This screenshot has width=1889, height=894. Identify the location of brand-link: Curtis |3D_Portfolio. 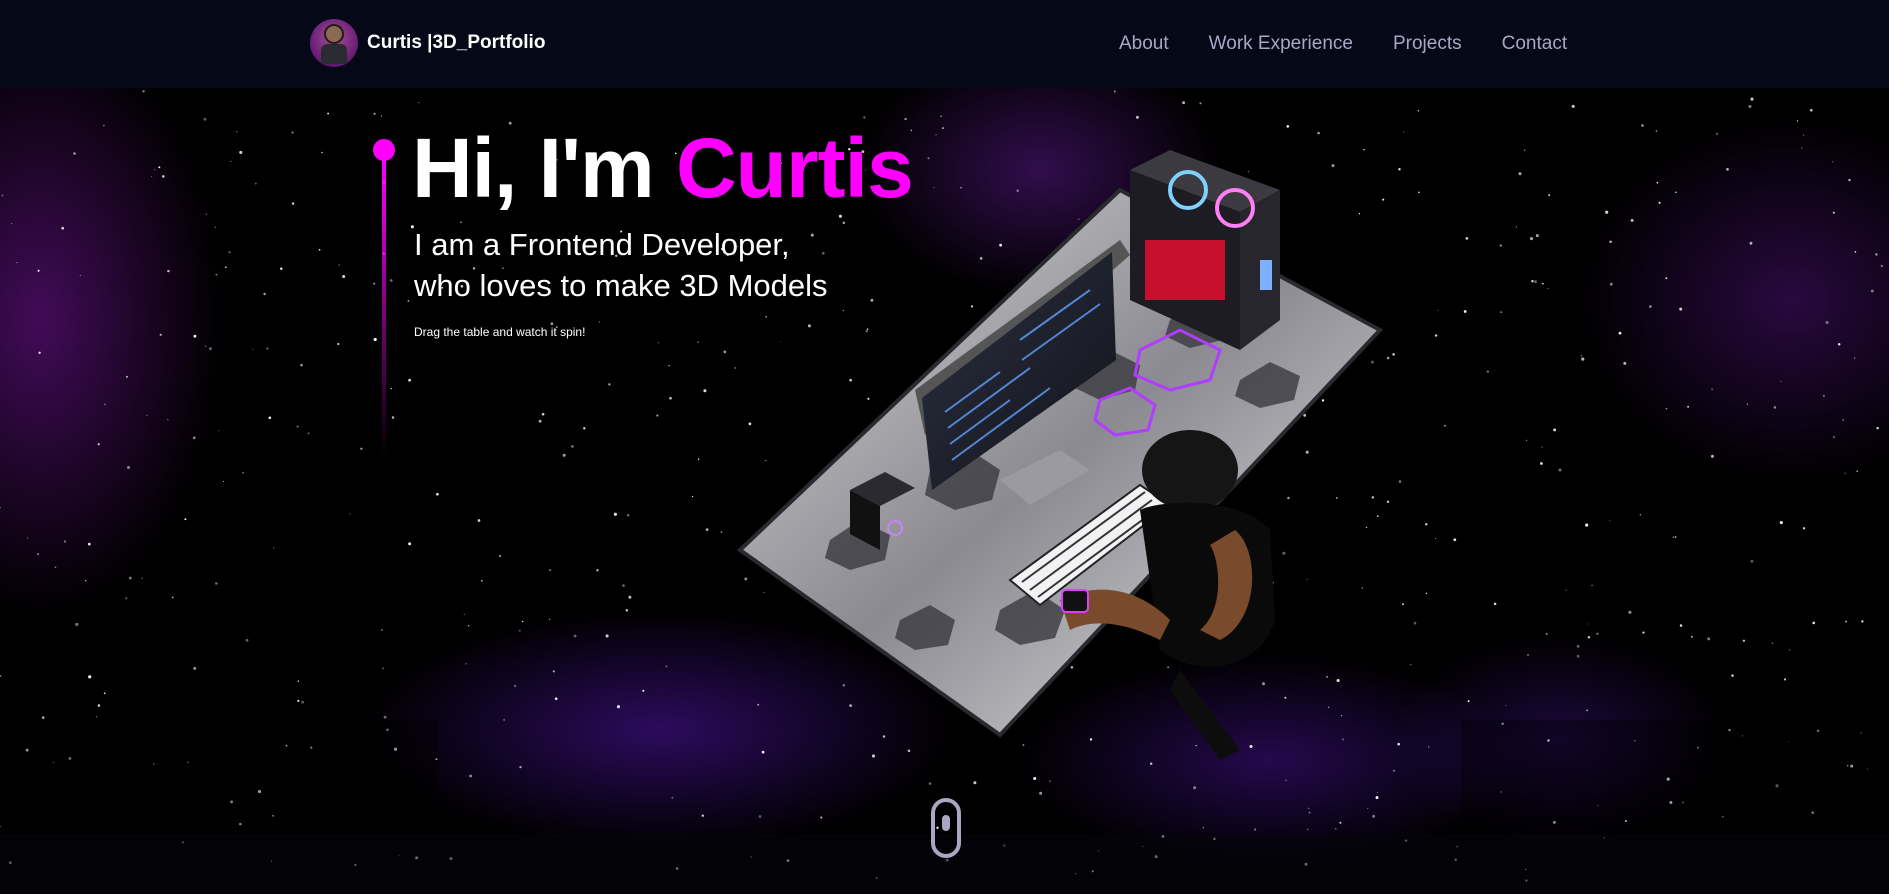
(427, 43).